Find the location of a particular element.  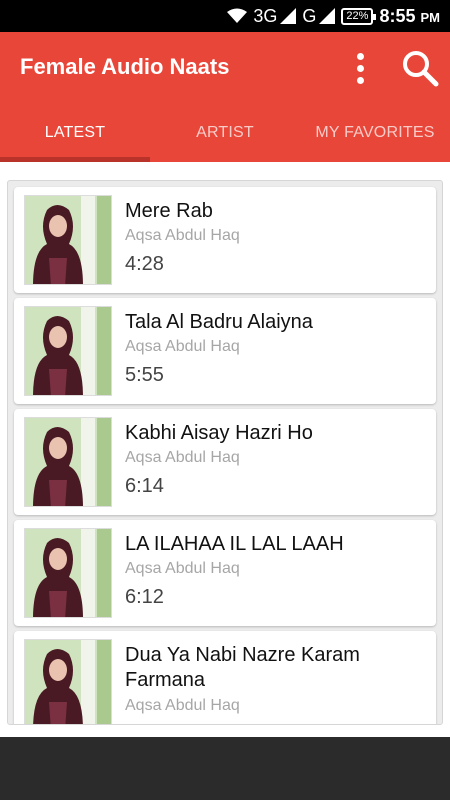

status-bar: 3G G 22% 8:55 PM is located at coordinates (225, 16).